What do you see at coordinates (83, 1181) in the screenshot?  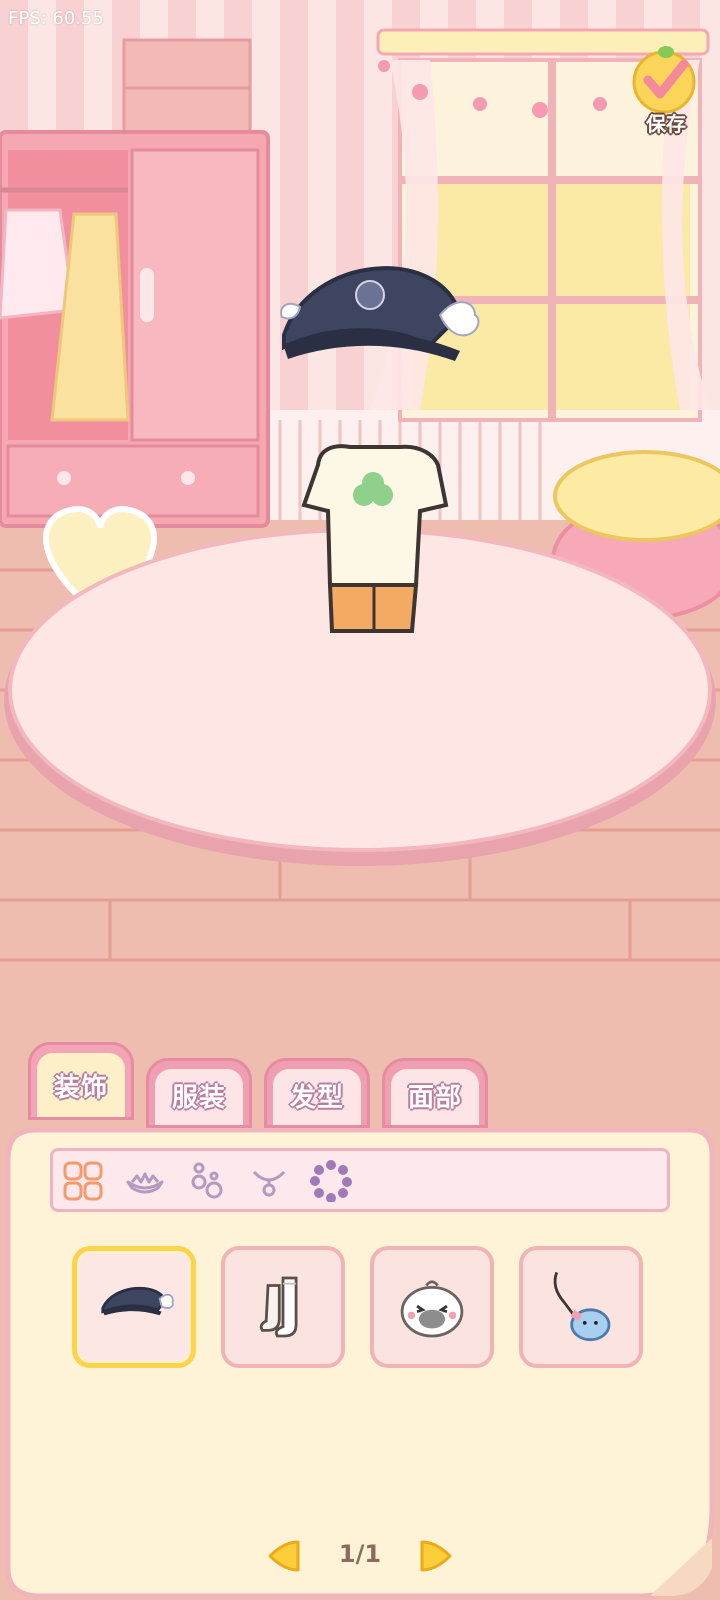 I see `grid-all-icon` at bounding box center [83, 1181].